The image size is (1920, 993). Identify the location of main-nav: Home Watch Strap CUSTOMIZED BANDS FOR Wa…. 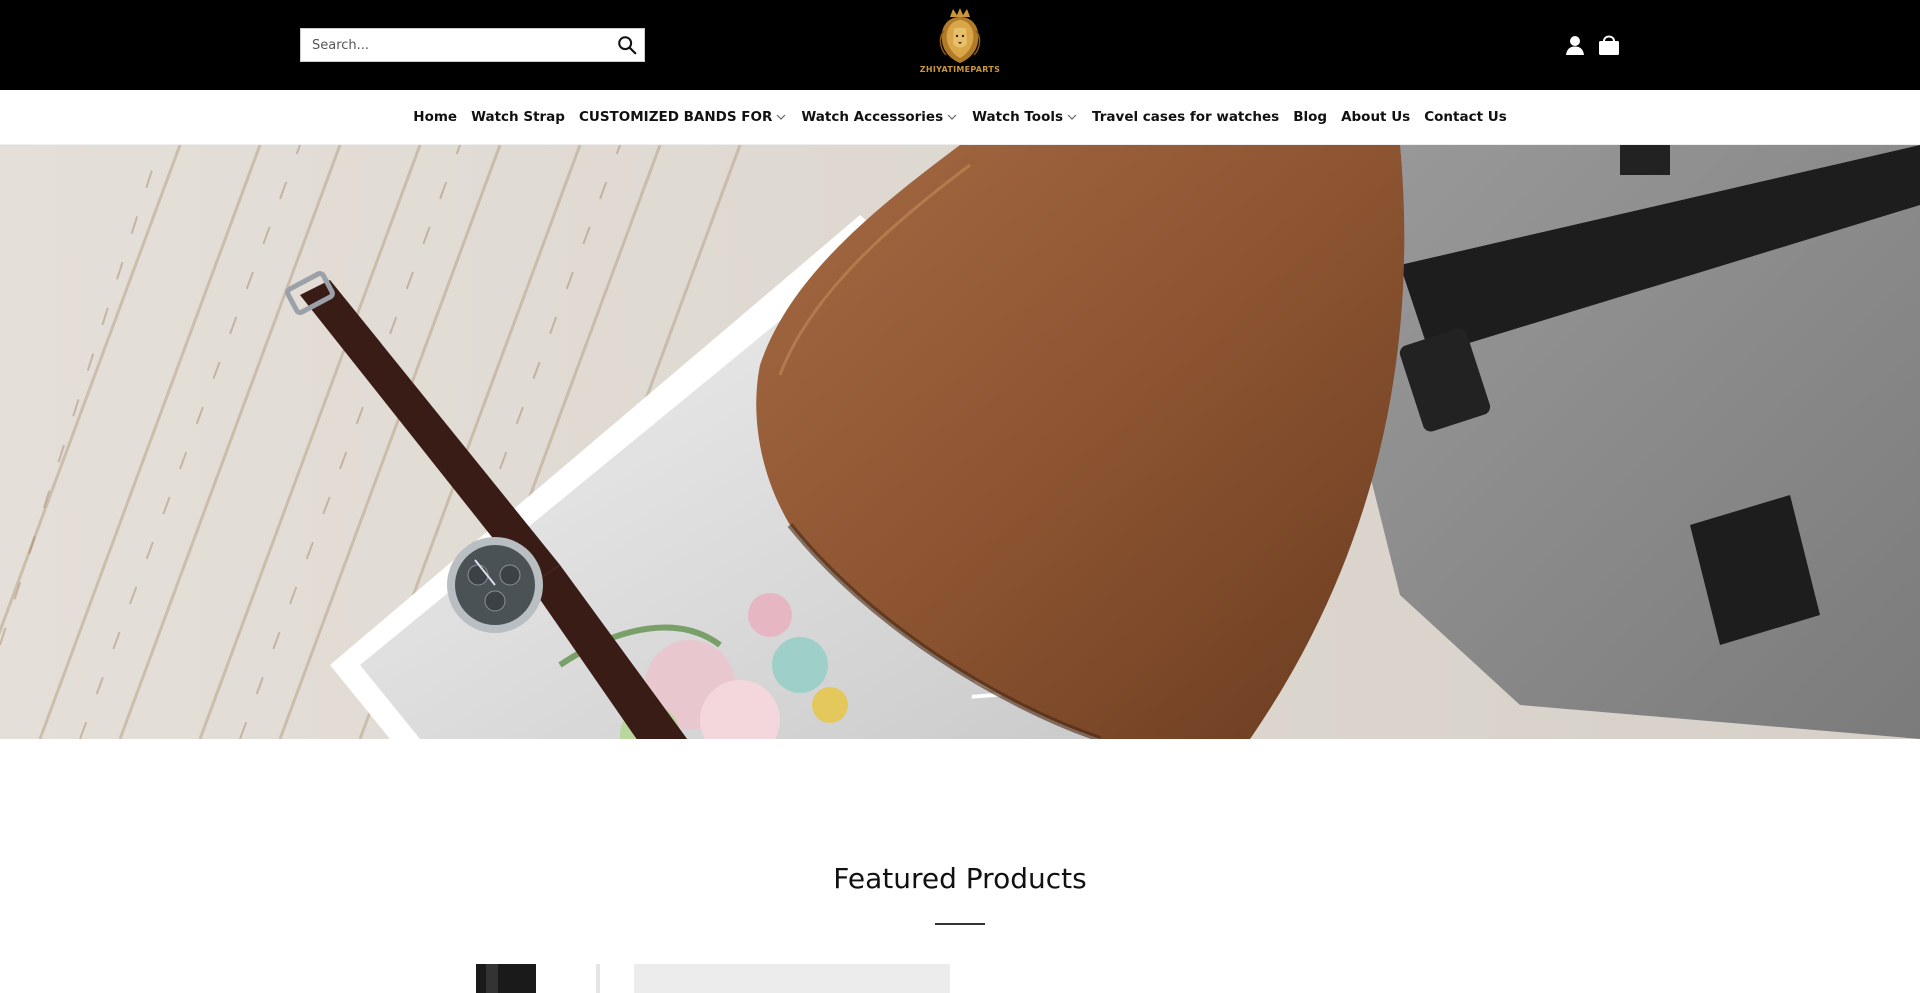
(960, 117).